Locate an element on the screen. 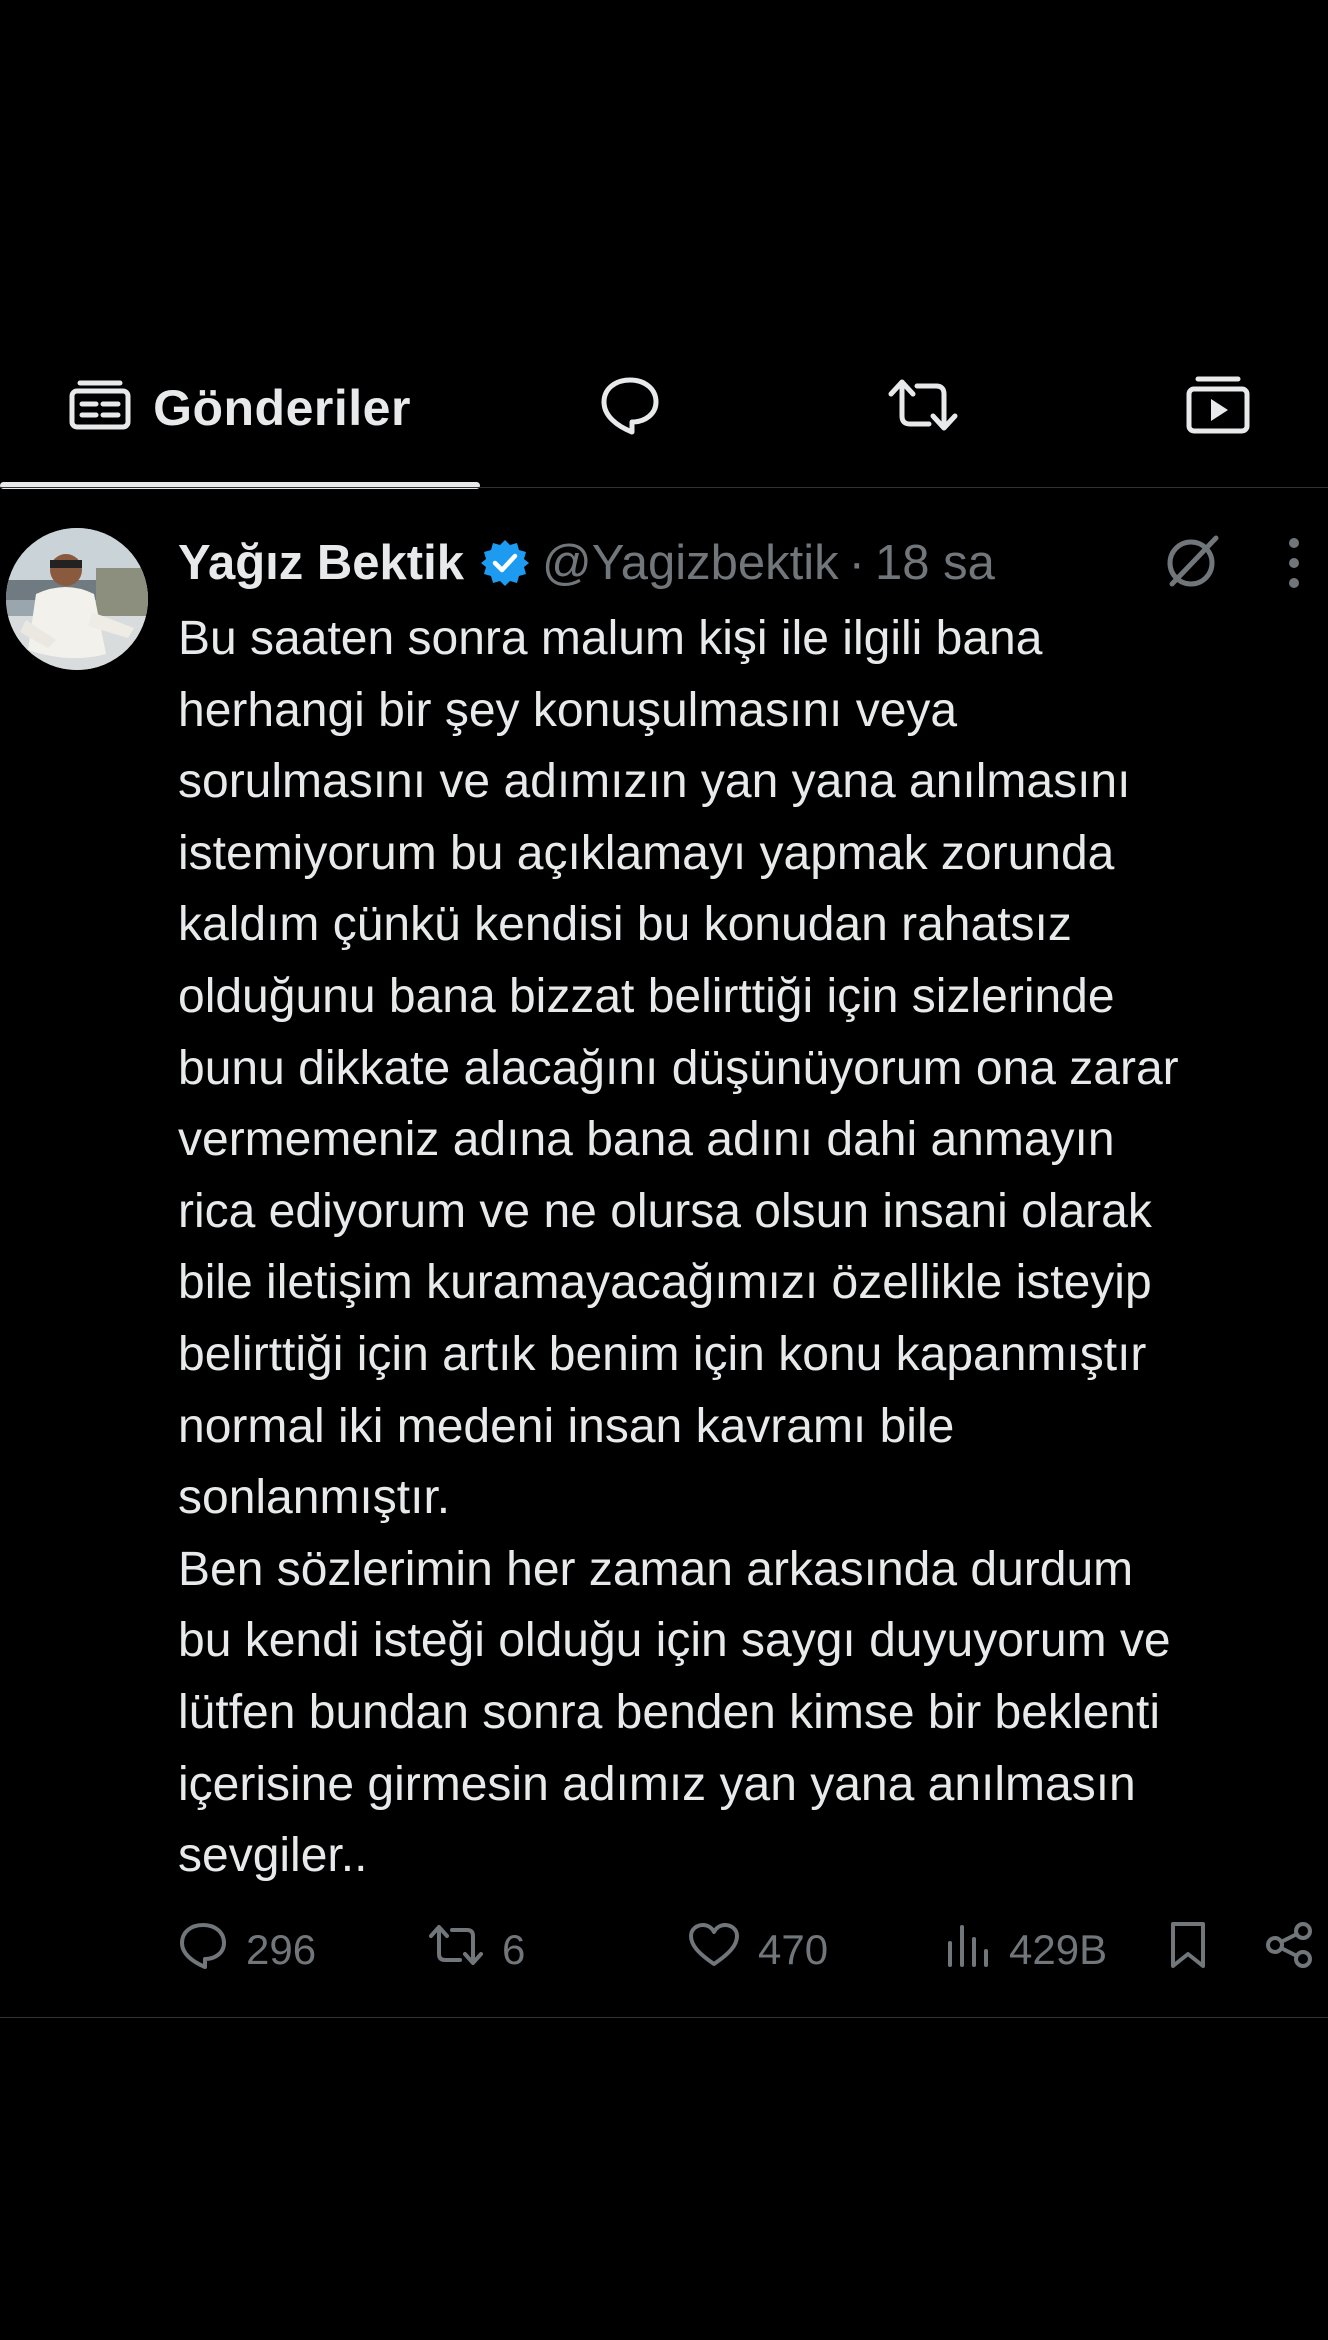 Image resolution: width=1328 pixels, height=2340 pixels. like-button: 470 is located at coordinates (758, 1950).